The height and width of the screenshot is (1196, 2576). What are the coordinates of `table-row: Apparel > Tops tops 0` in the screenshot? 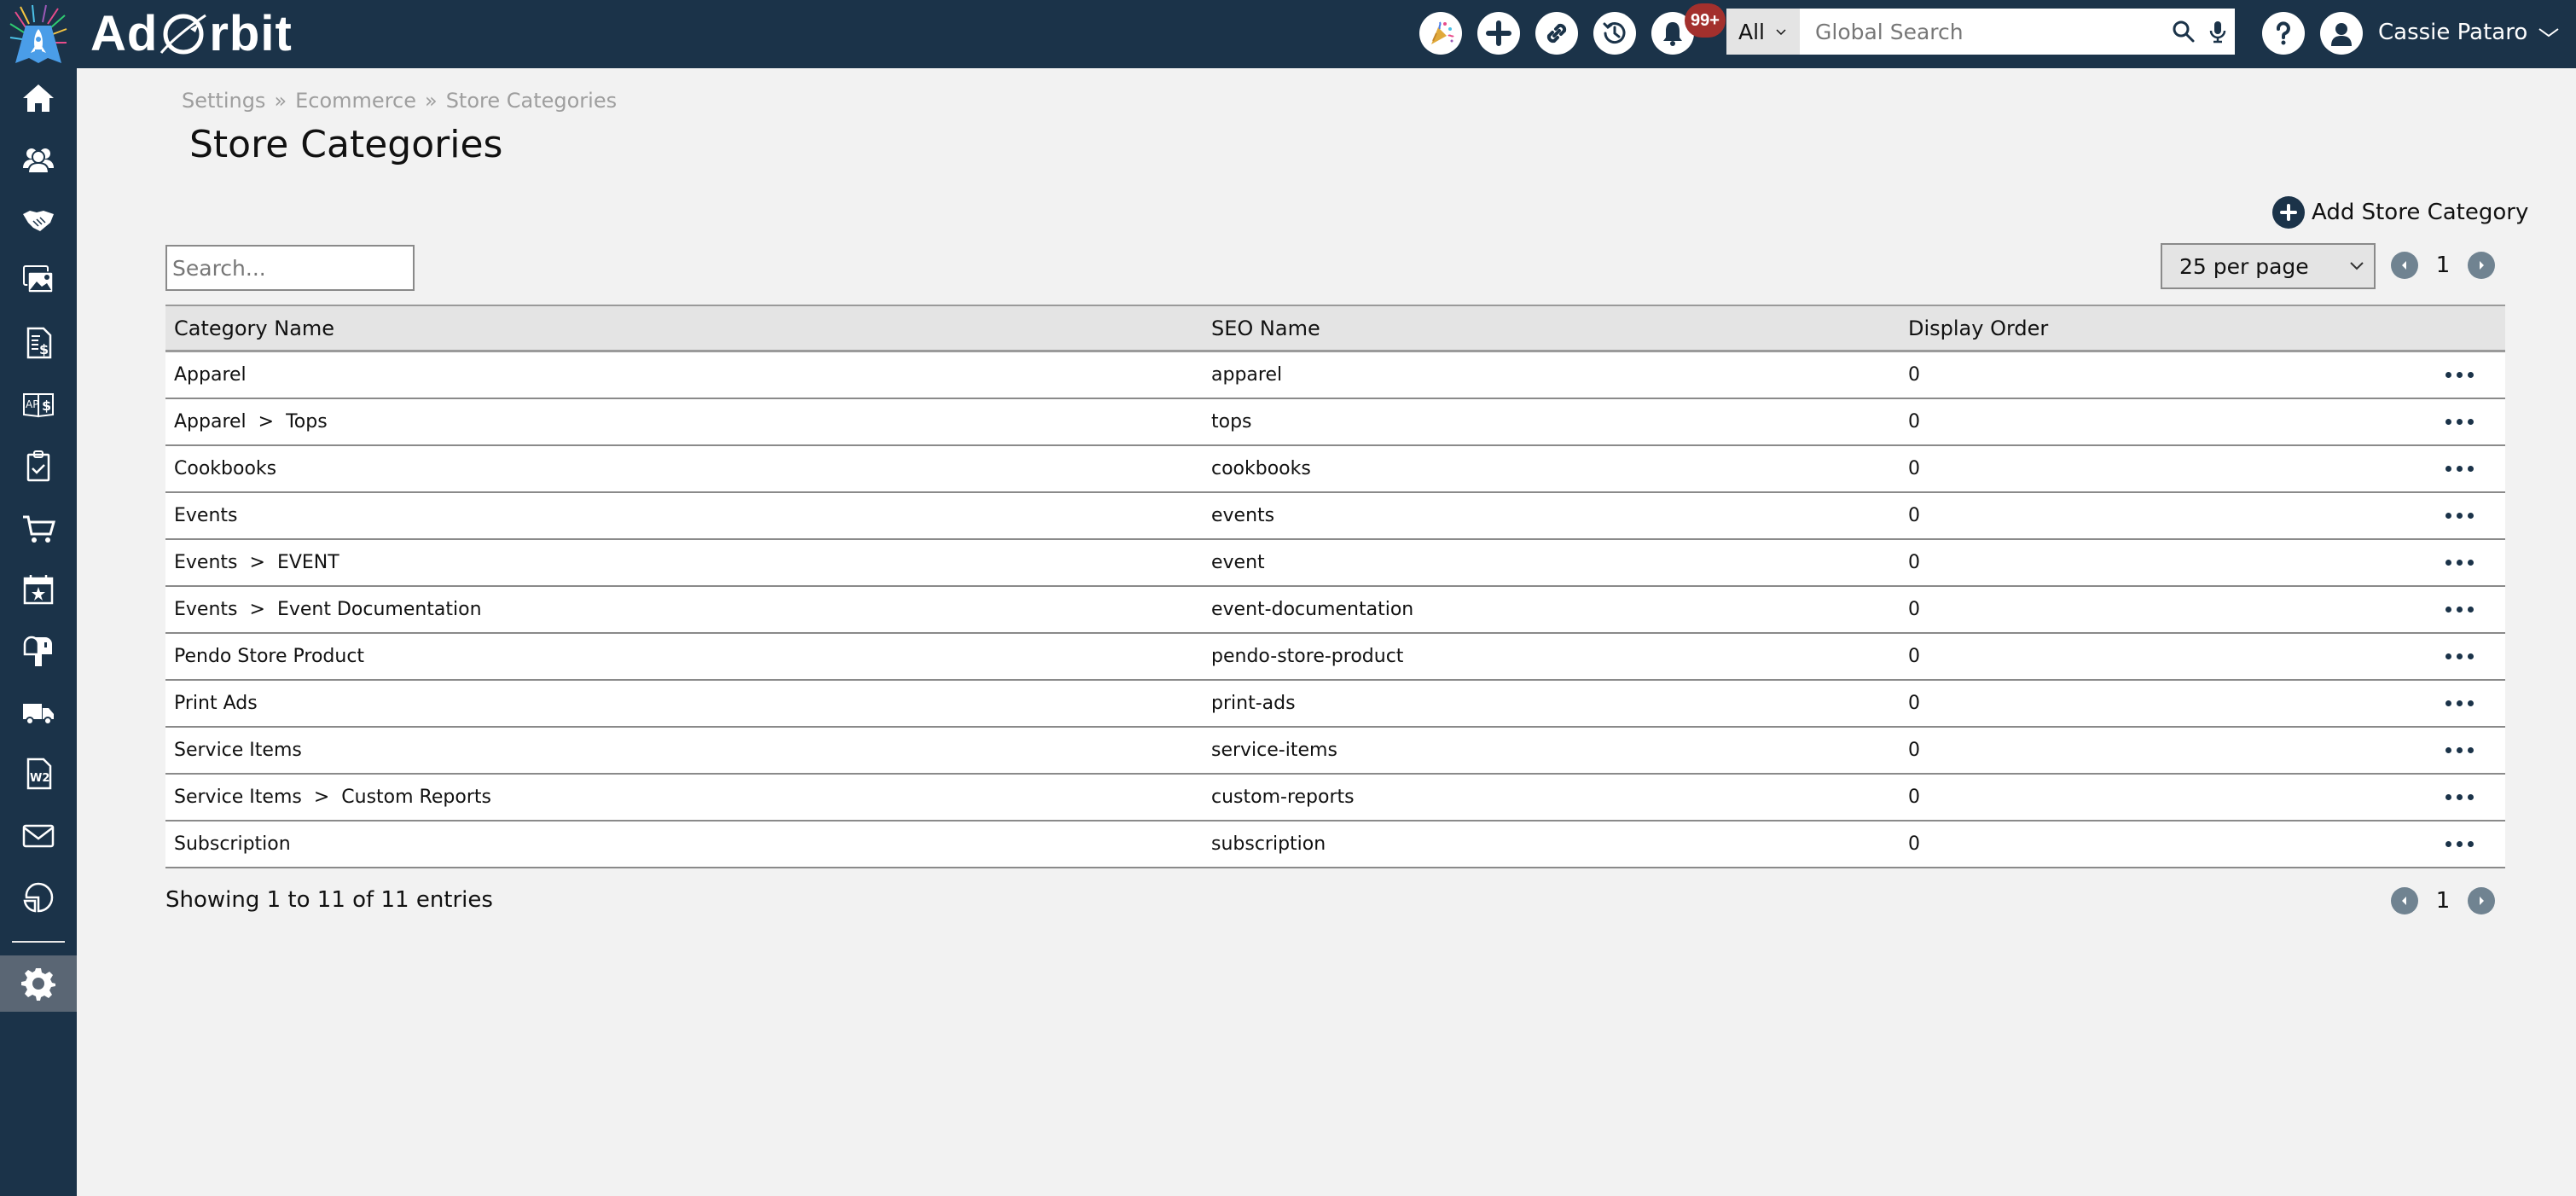 It's located at (1335, 422).